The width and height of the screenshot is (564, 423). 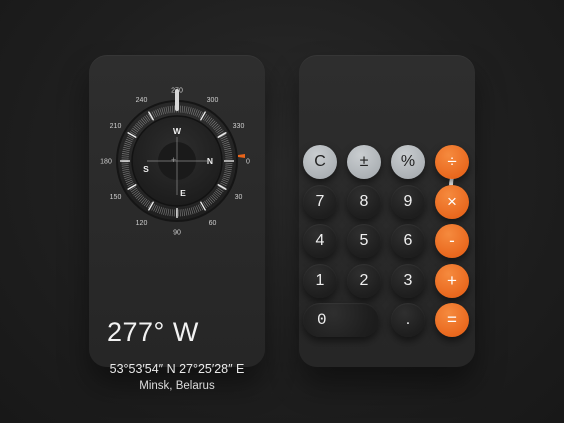 I want to click on percent-button: %, so click(x=408, y=162).